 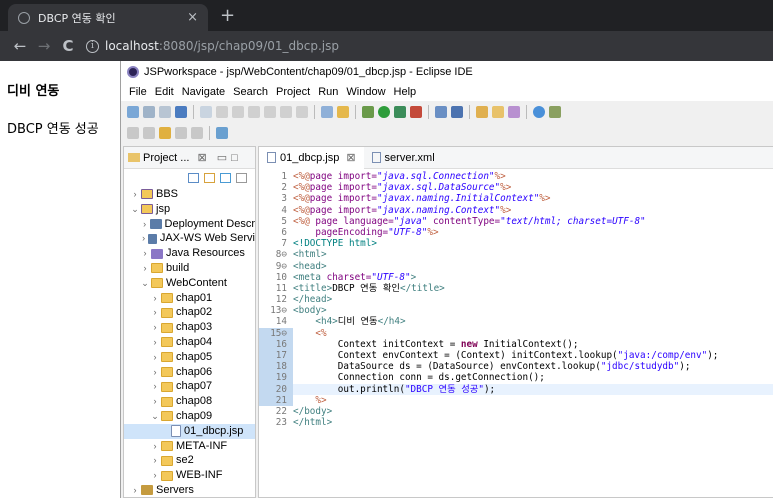 What do you see at coordinates (189, 209) in the screenshot?
I see `tree-item: ⌄ jsp` at bounding box center [189, 209].